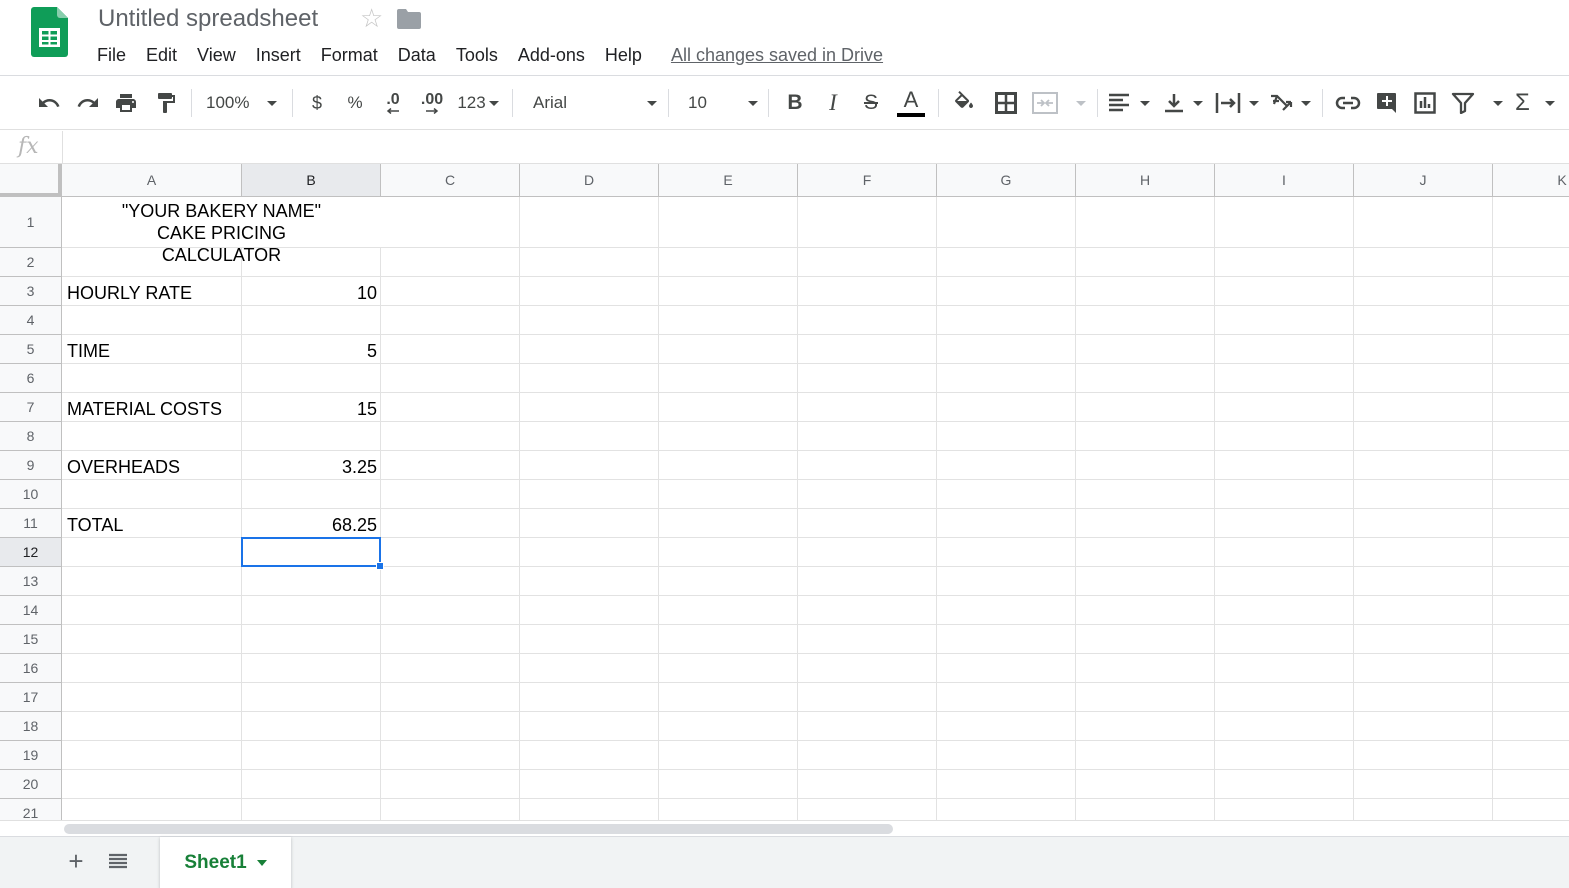  What do you see at coordinates (31, 407) in the screenshot?
I see `row-header-7: 7` at bounding box center [31, 407].